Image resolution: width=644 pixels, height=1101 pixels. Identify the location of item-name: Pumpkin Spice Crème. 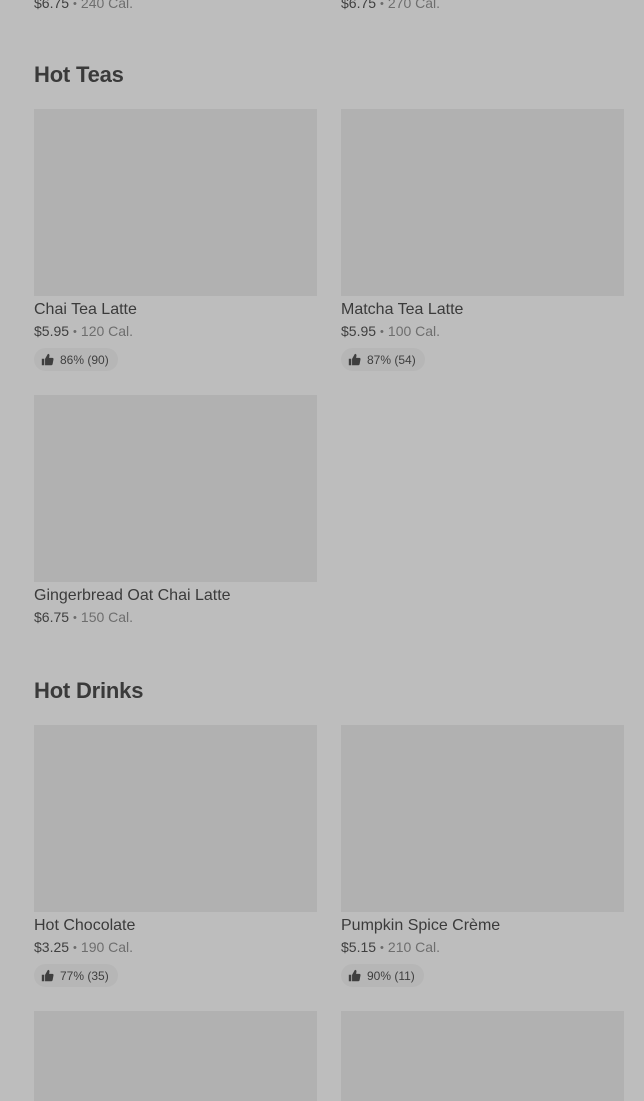
(421, 925).